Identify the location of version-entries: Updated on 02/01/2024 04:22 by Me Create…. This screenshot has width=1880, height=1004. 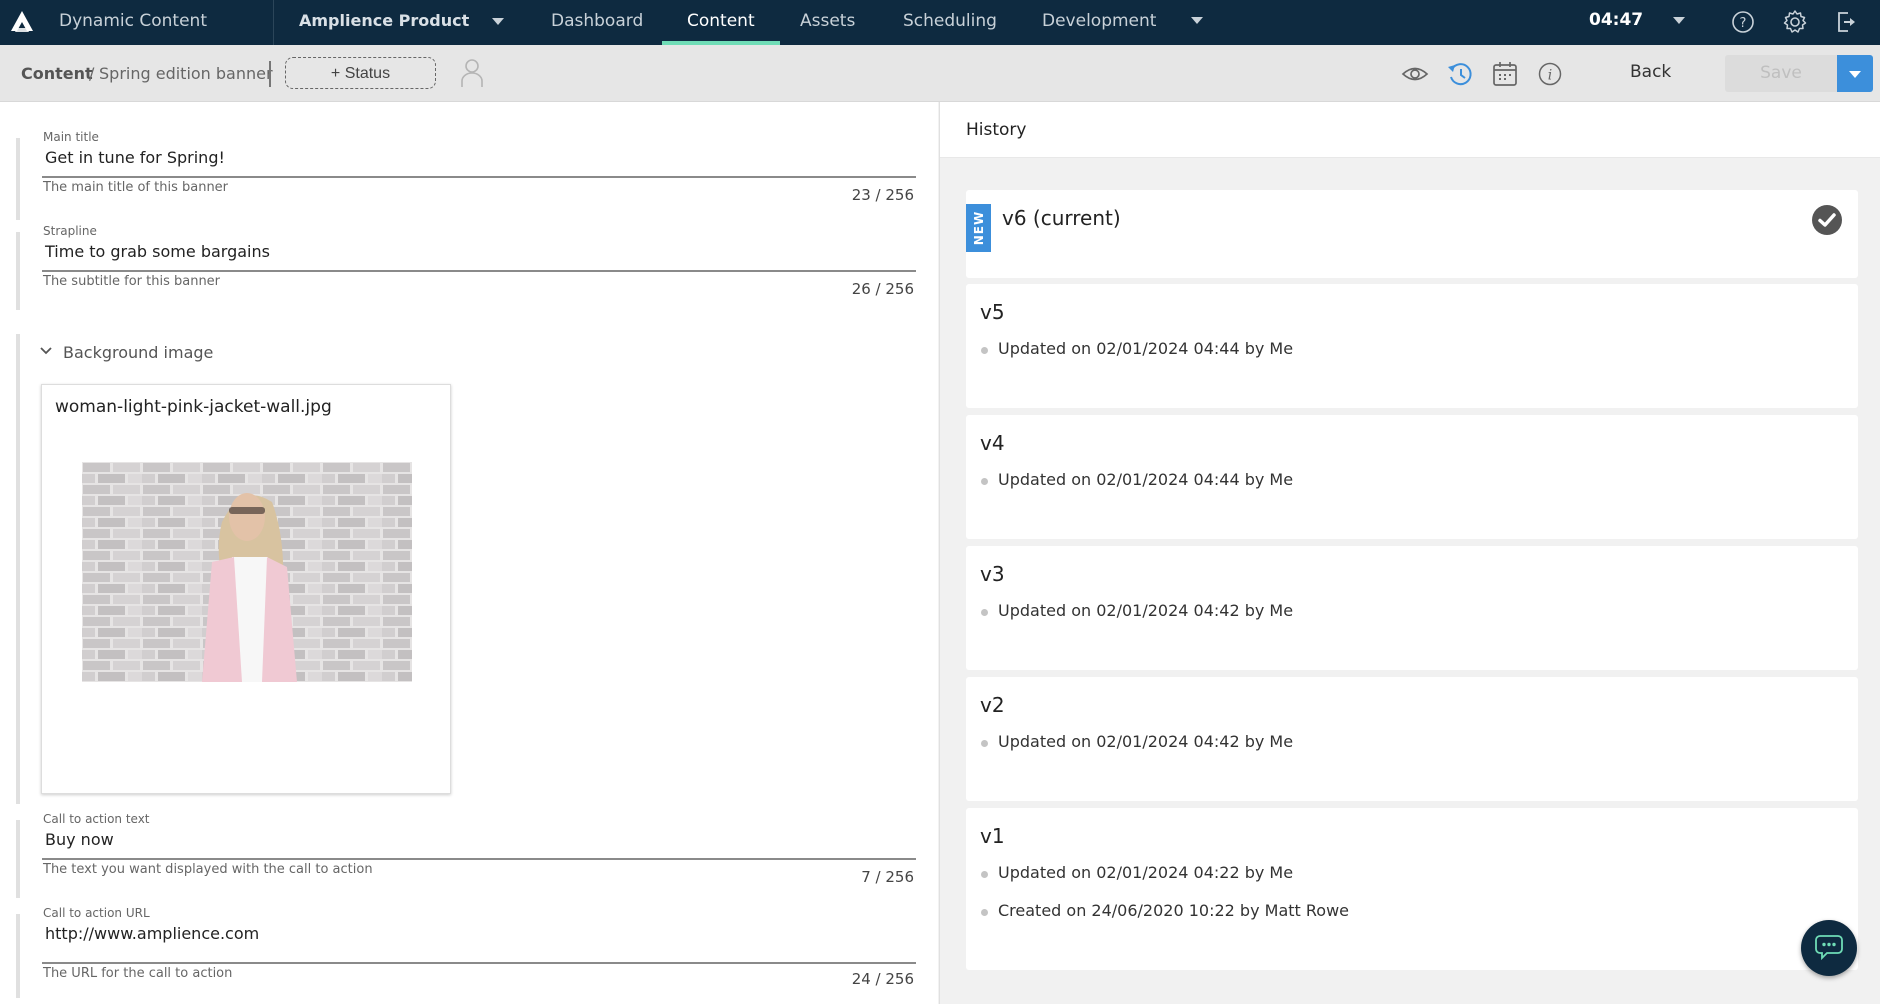
(1164, 901).